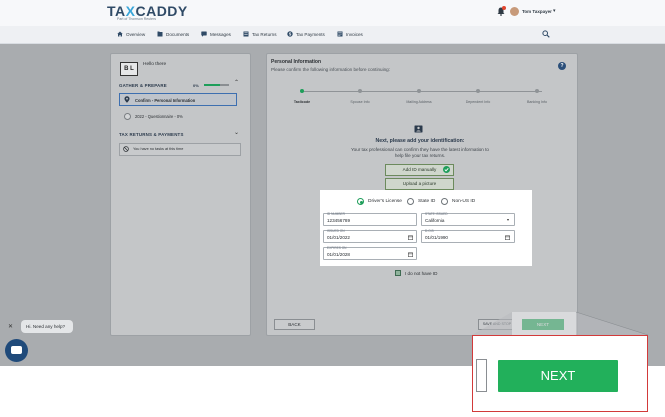 The width and height of the screenshot is (665, 417). What do you see at coordinates (196, 85) in the screenshot?
I see `gather-percent: 0%` at bounding box center [196, 85].